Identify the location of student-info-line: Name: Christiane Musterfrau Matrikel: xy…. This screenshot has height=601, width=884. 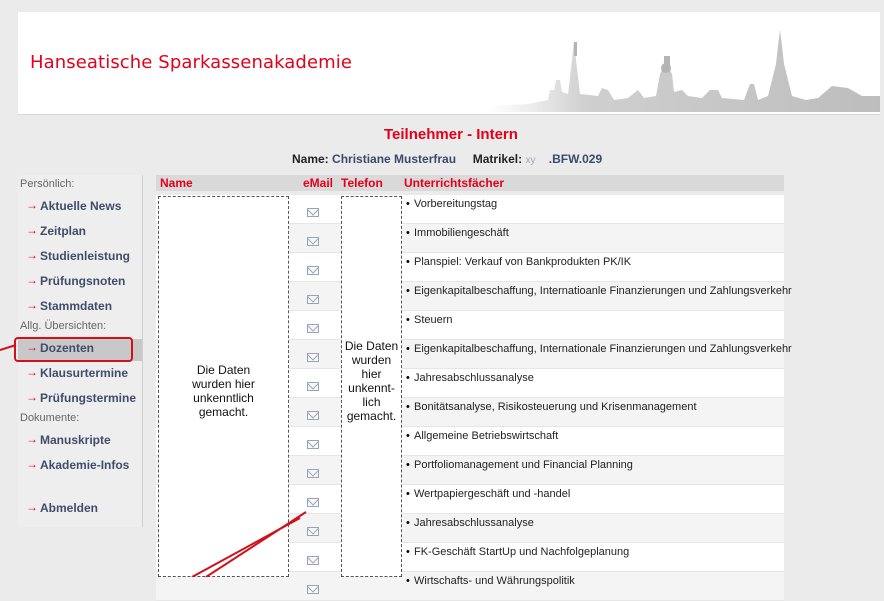
(447, 159).